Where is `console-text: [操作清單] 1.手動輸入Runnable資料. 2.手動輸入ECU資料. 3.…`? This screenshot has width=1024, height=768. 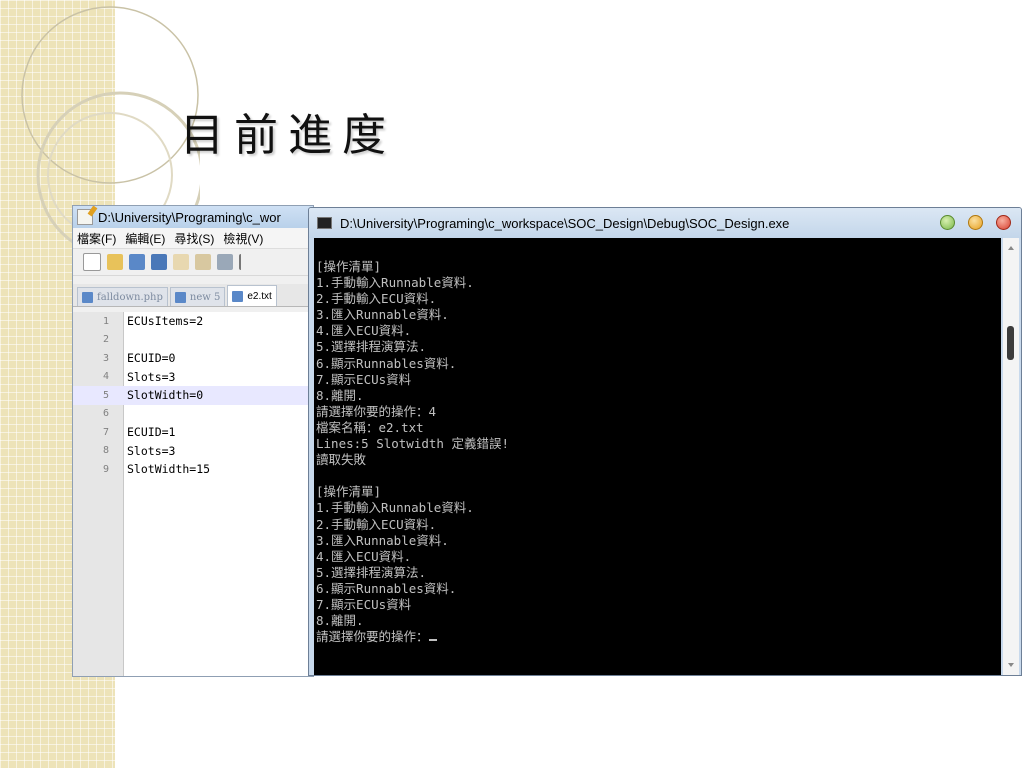
console-text: [操作清單] 1.手動輸入Runnable資料. 2.手動輸入ECU資料. 3.… is located at coordinates (412, 452).